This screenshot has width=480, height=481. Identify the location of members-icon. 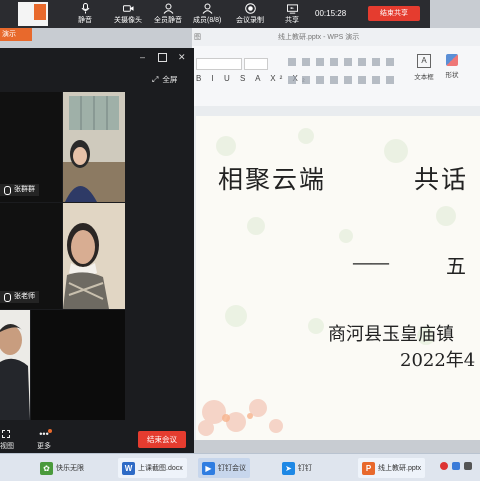
(207, 8).